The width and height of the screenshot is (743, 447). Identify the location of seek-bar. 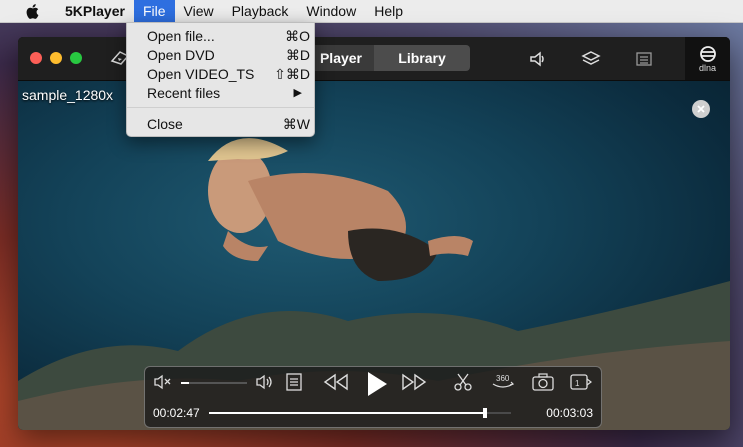
(360, 413).